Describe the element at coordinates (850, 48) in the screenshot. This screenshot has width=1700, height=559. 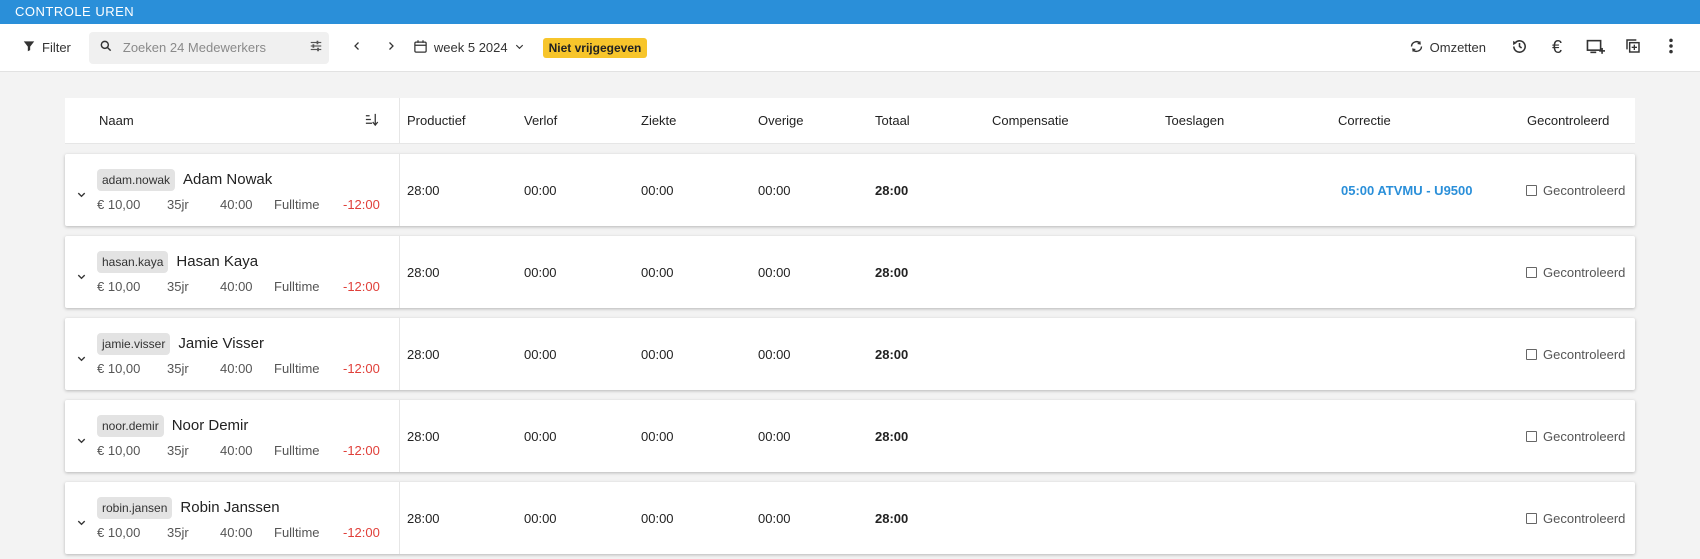
I see `toolbar: Filter week 5 2024 Niet vrijgegeven` at that location.